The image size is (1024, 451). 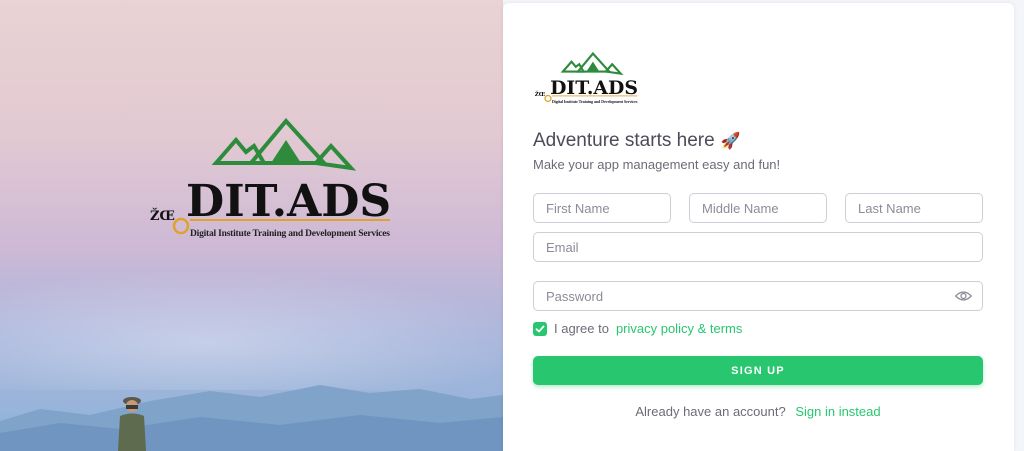 I want to click on middle-name-input, so click(x=758, y=208).